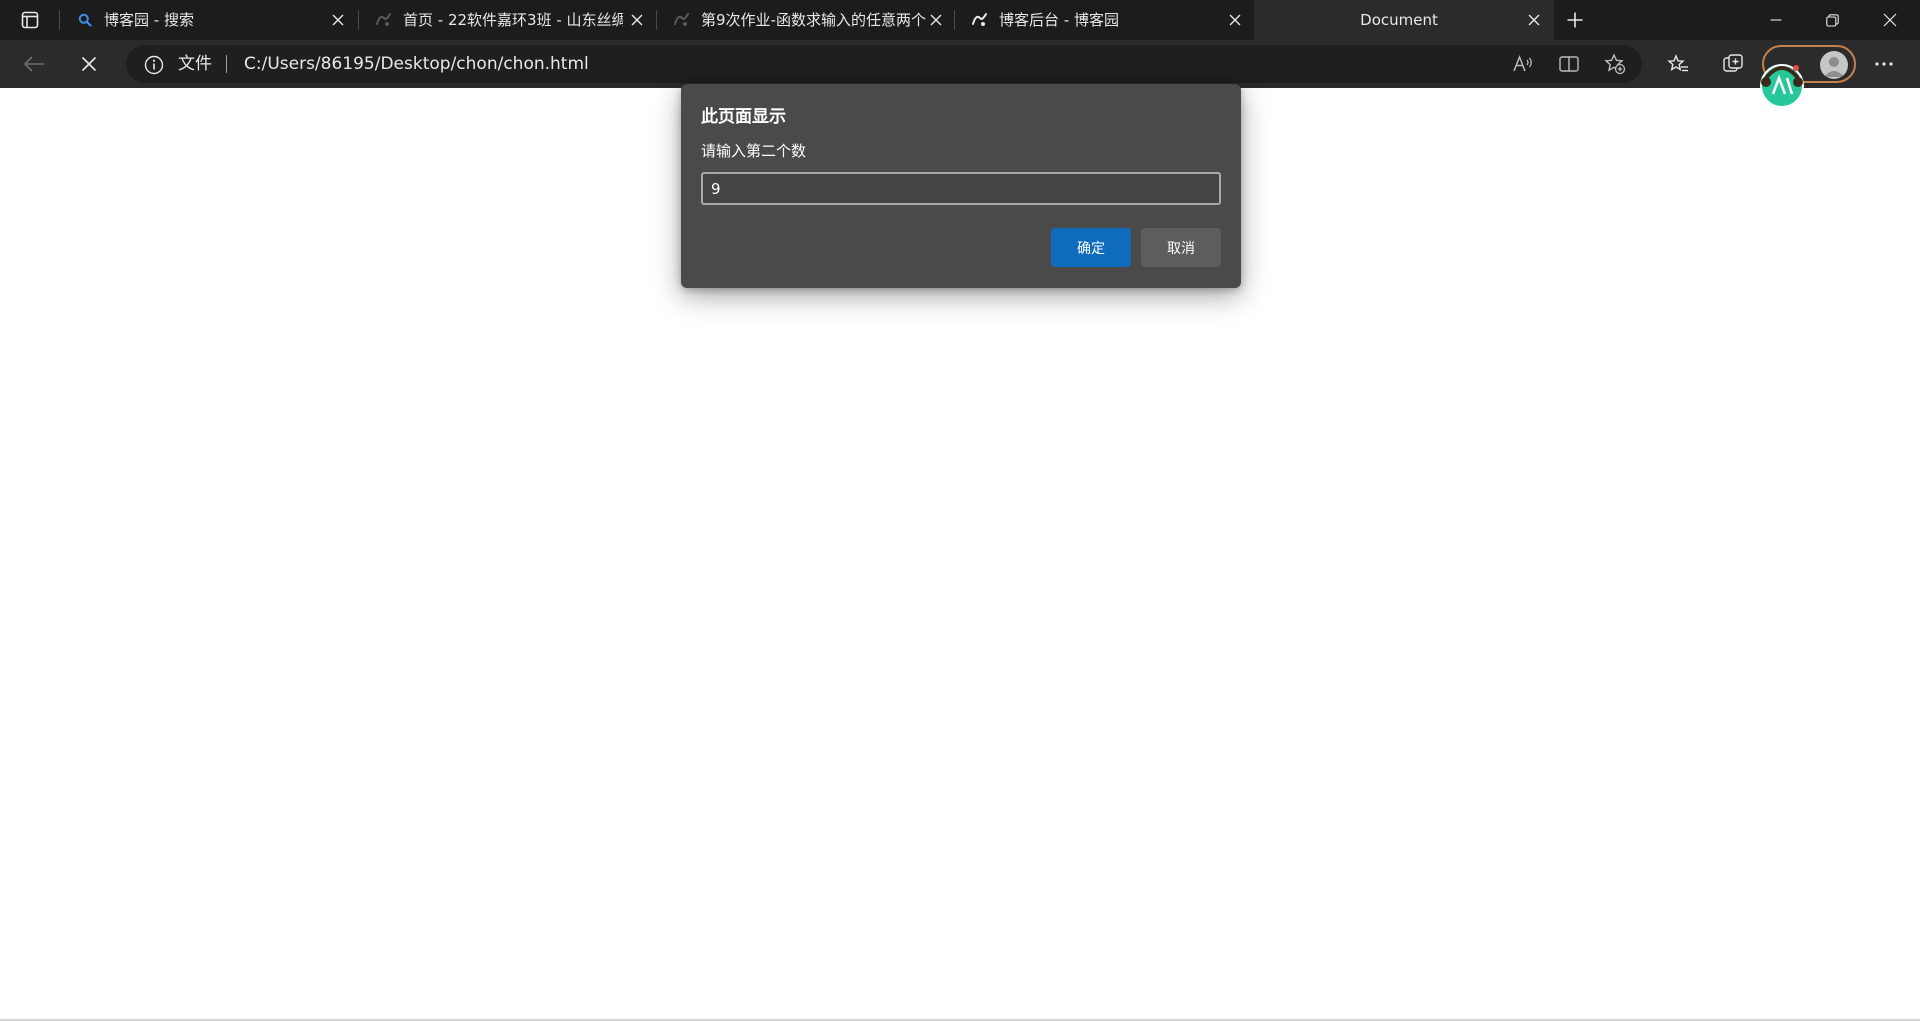  I want to click on tab-document: Document, so click(1404, 20).